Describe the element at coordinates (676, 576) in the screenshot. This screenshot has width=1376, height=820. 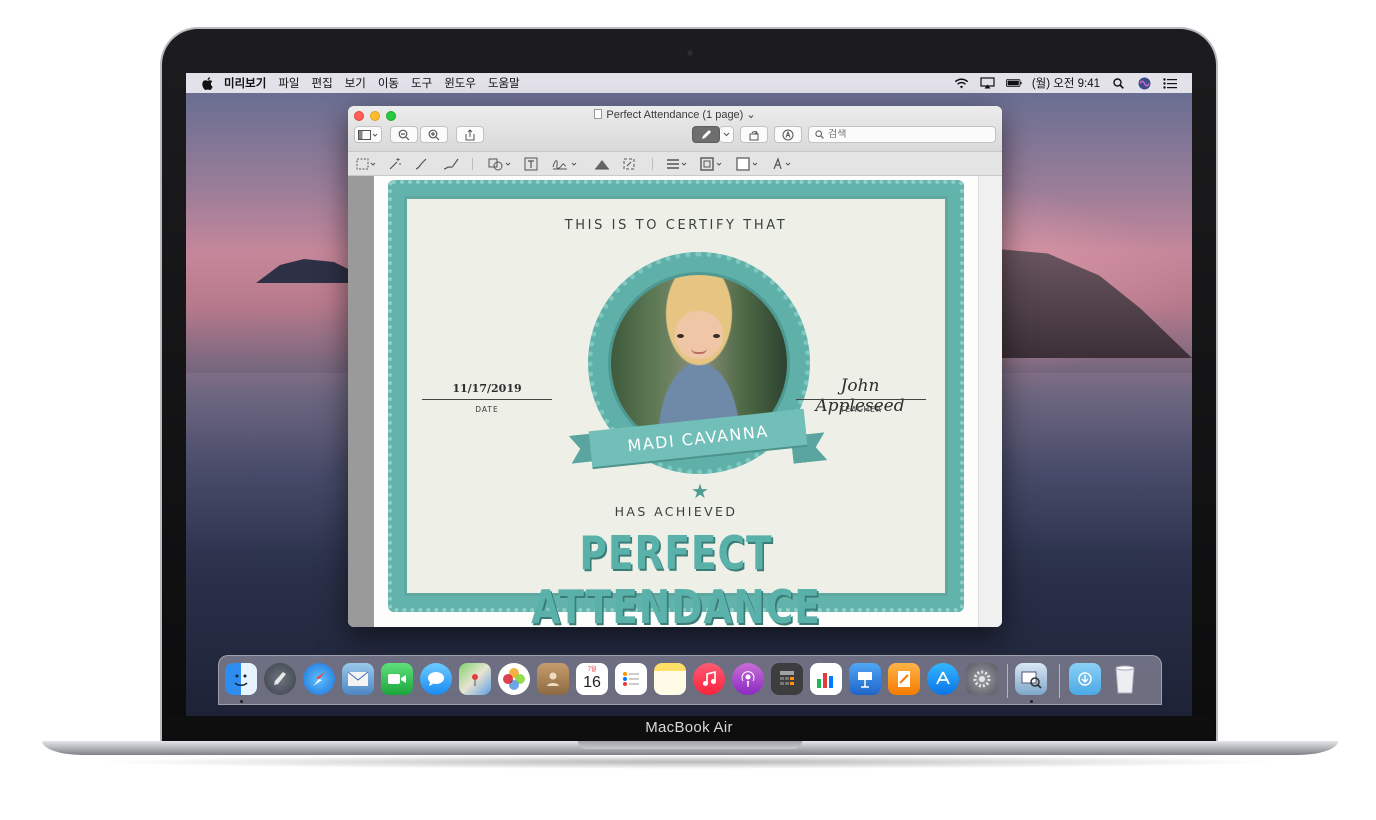
I see `award-title: PERFECT ATTENDANCE` at that location.